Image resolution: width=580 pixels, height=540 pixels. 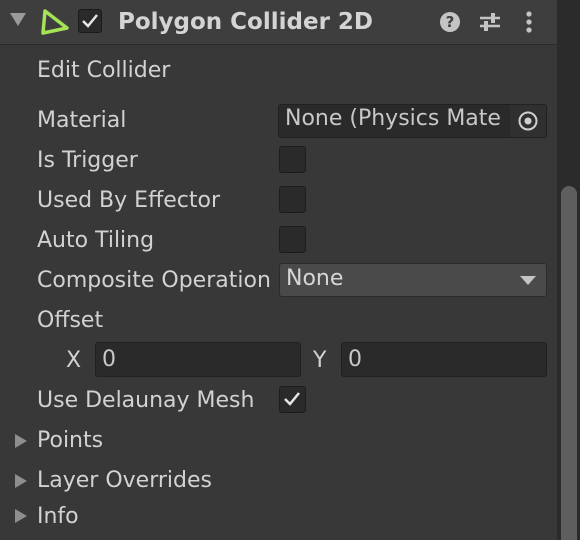 What do you see at coordinates (393, 118) in the screenshot?
I see `material-value: None (Physics Mate` at bounding box center [393, 118].